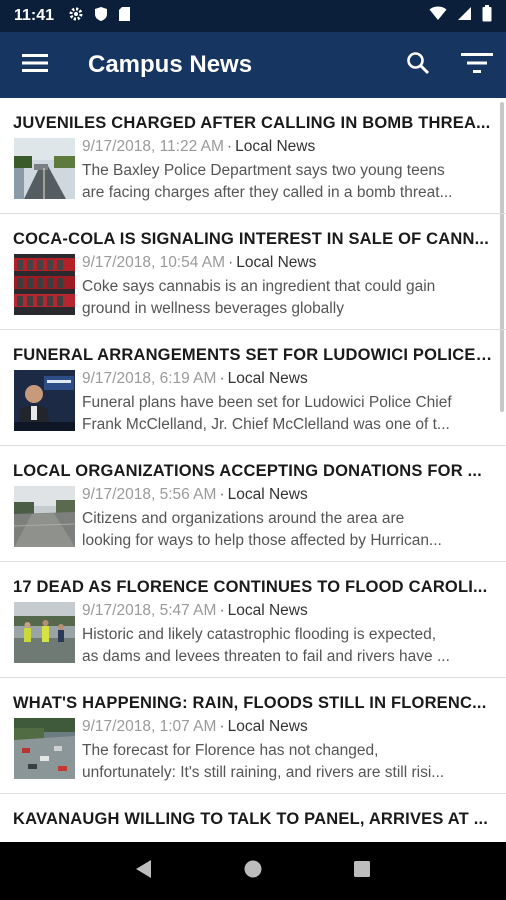  I want to click on settings-gear-icon, so click(76, 16).